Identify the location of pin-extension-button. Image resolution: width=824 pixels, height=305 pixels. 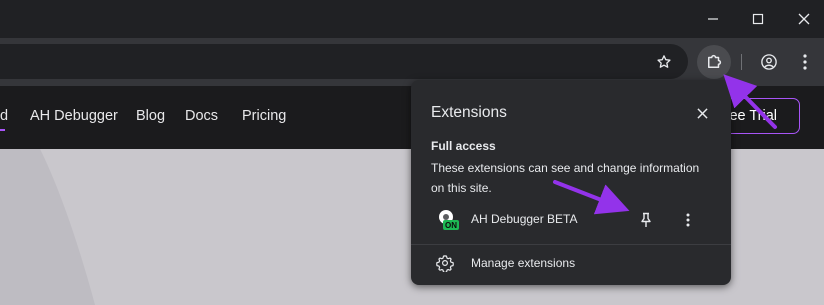
(646, 220).